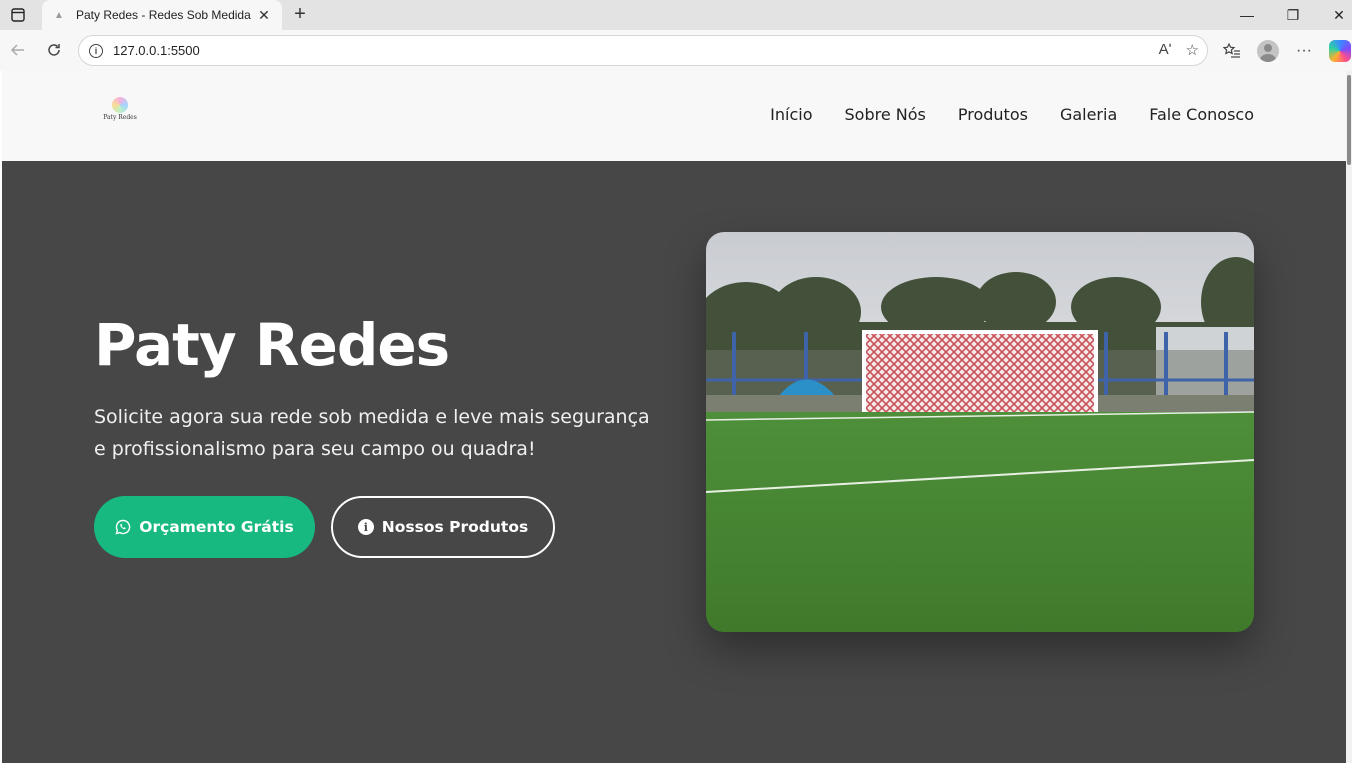  What do you see at coordinates (455, 527) in the screenshot?
I see `our-products-label: Nossos Produtos` at bounding box center [455, 527].